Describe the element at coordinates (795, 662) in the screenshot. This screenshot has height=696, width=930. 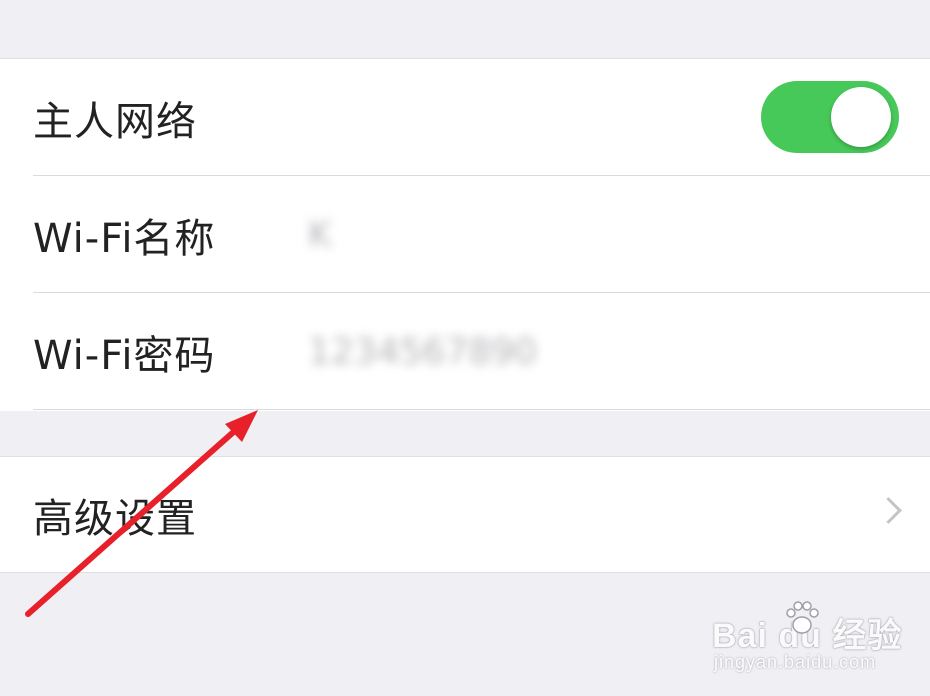
I see `watermark-url: jingyan.baidu.com` at that location.